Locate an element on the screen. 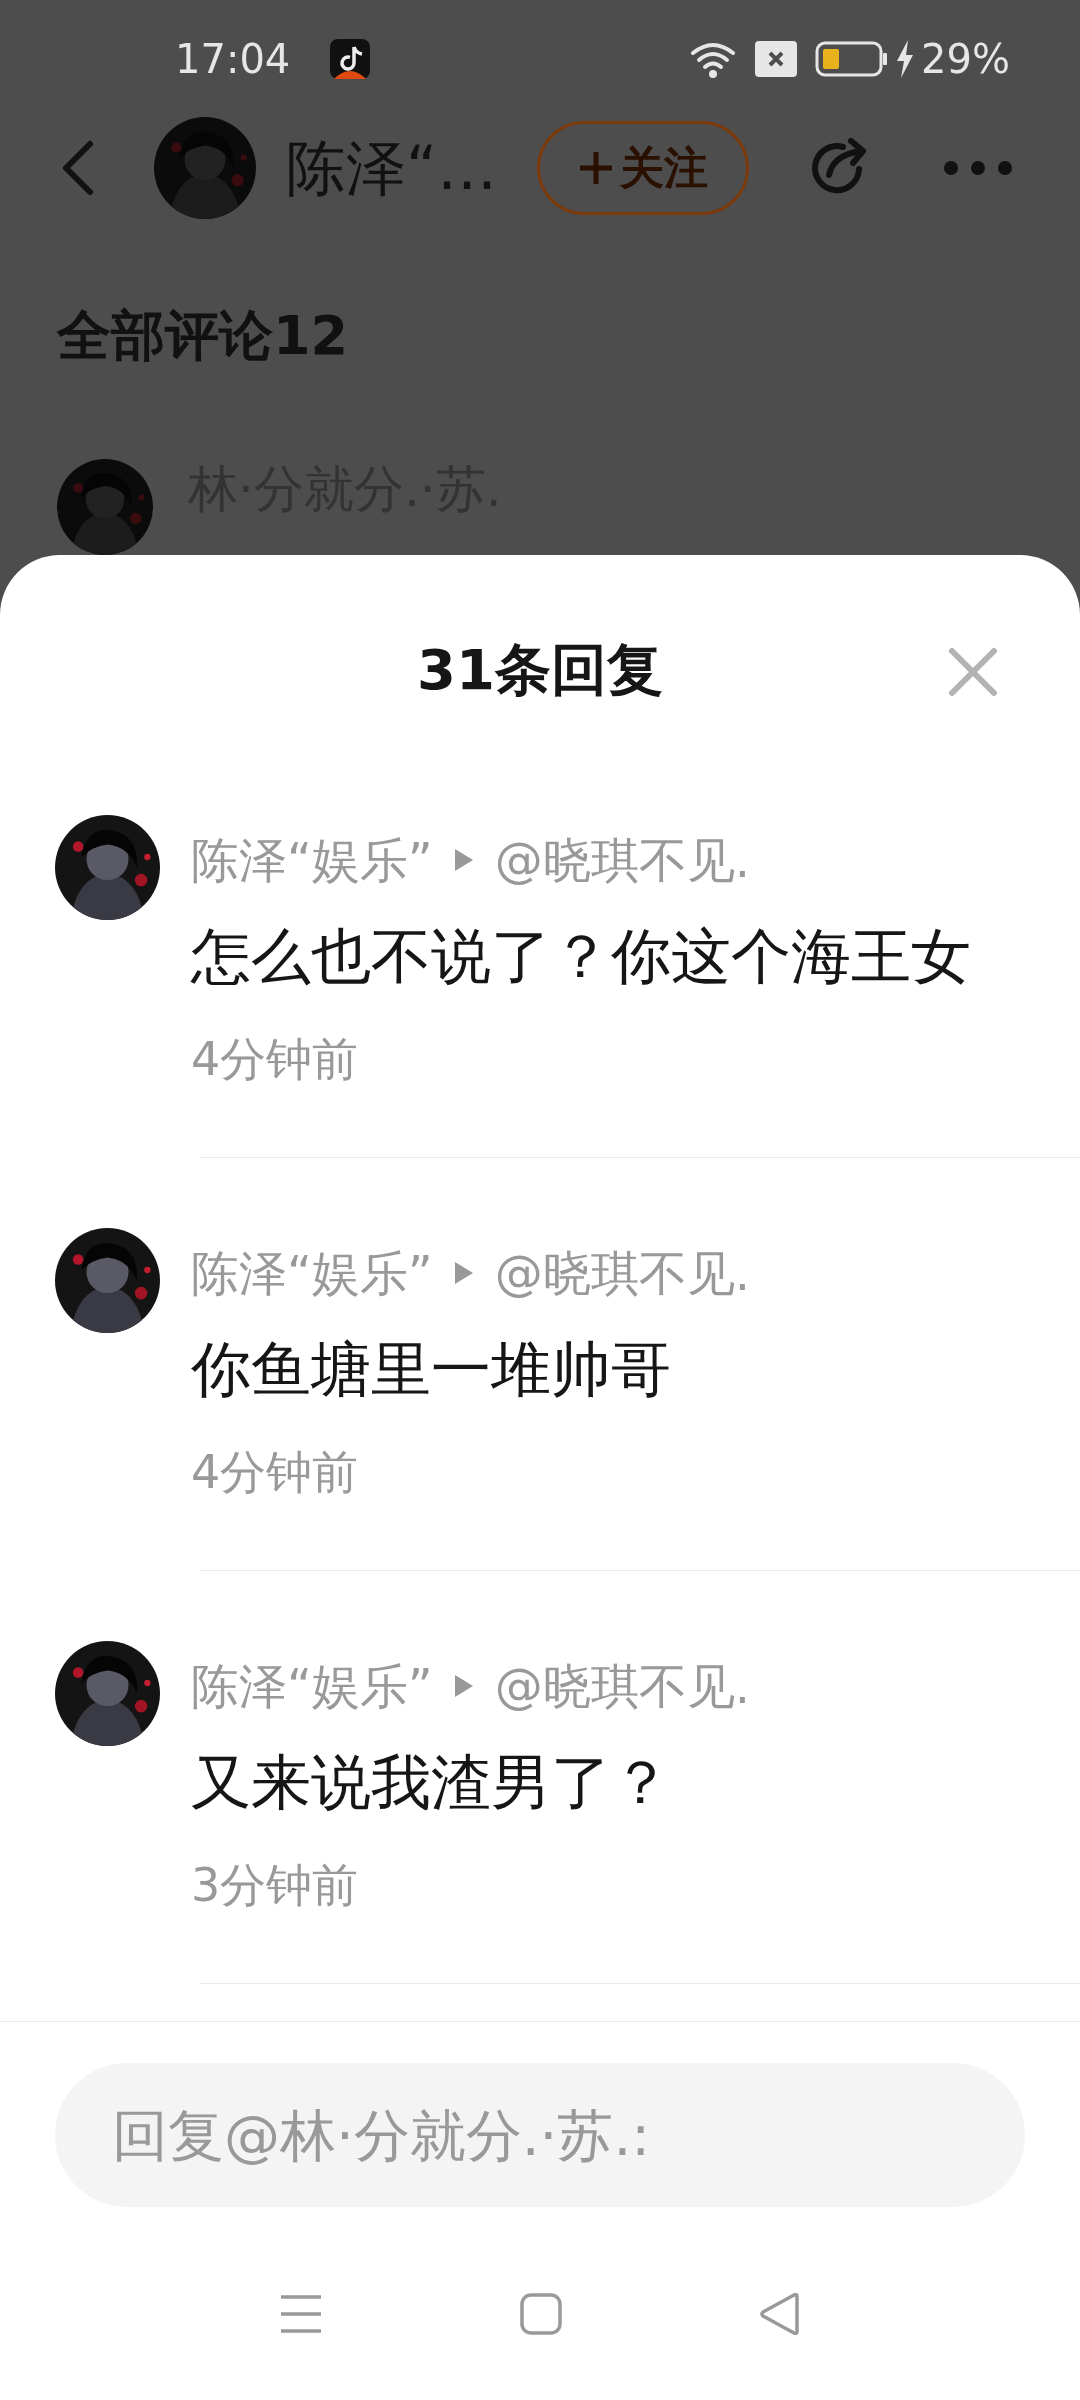 The height and width of the screenshot is (2400, 1080). reply-text: 你鱼塘里一堆帅哥 is located at coordinates (431, 1369).